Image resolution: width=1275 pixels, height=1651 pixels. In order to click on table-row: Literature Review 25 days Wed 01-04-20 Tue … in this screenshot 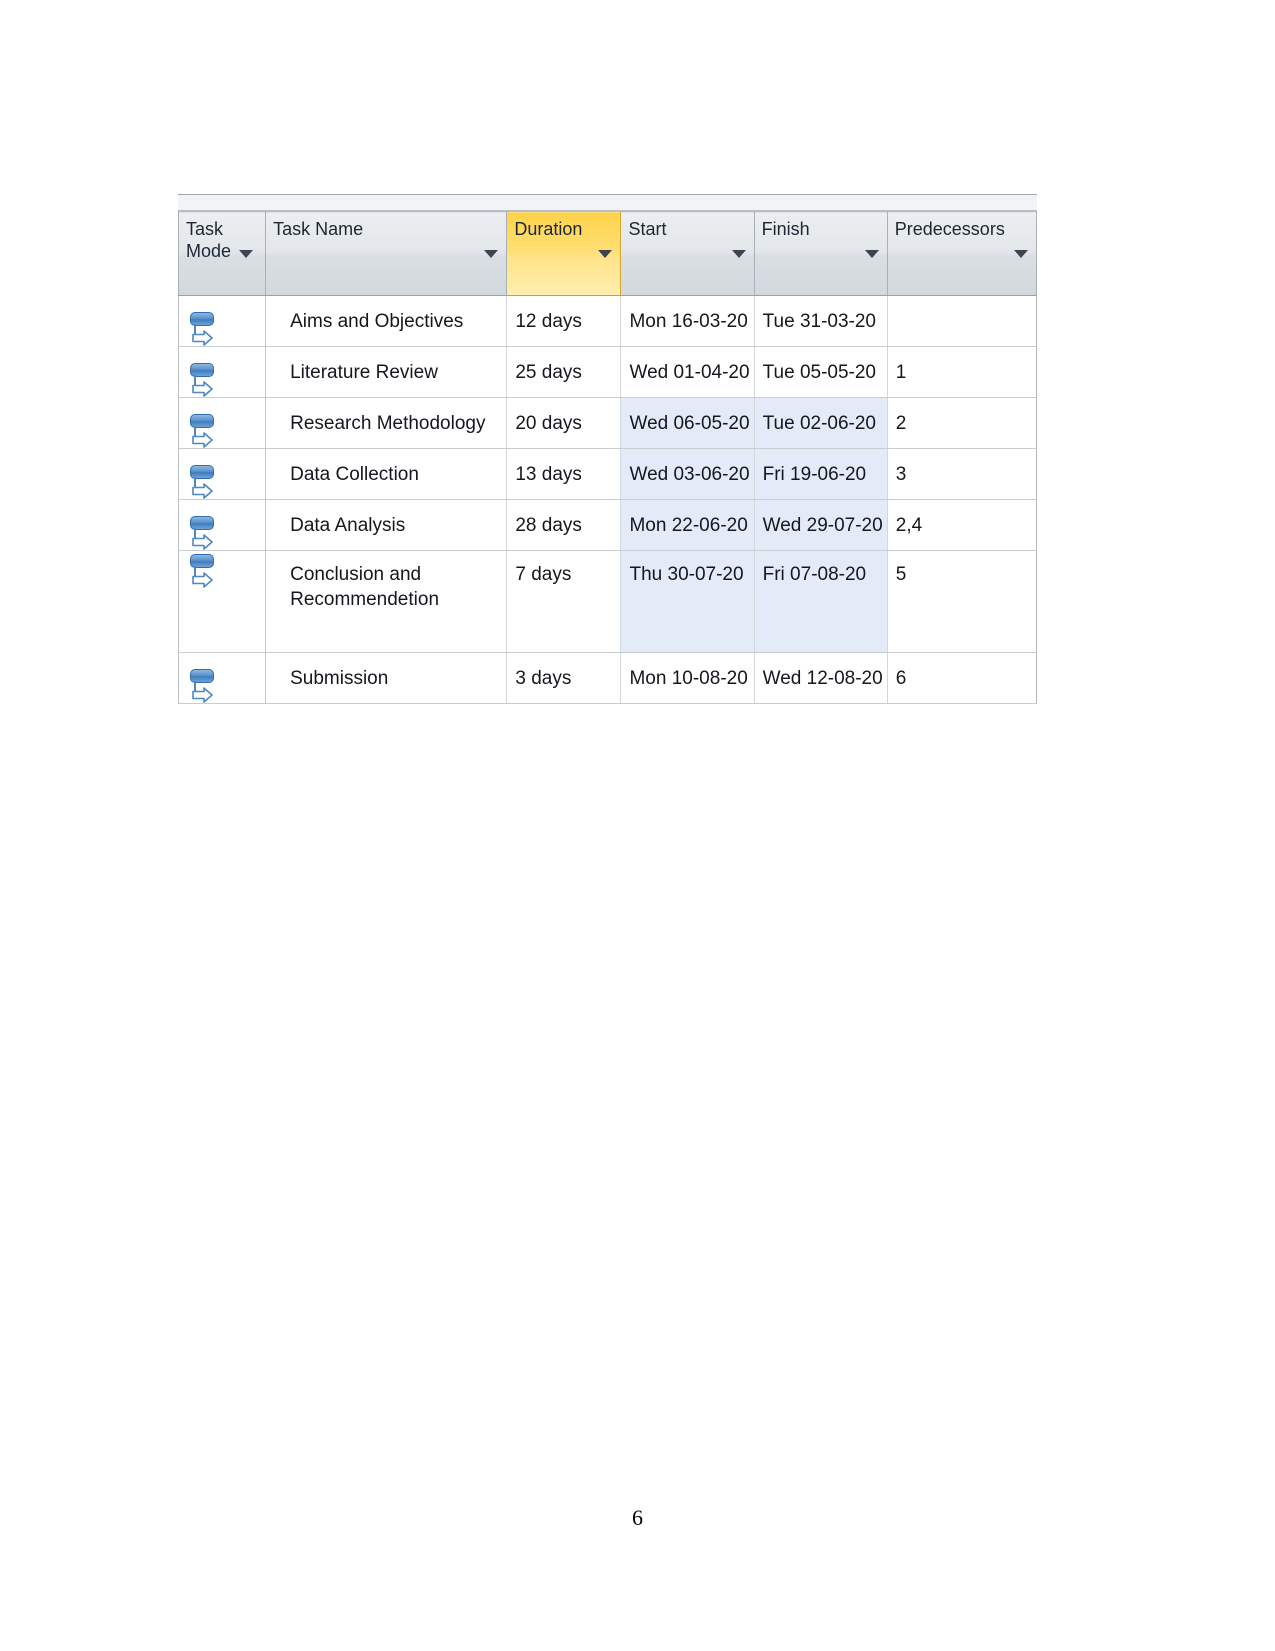, I will do `click(607, 372)`.